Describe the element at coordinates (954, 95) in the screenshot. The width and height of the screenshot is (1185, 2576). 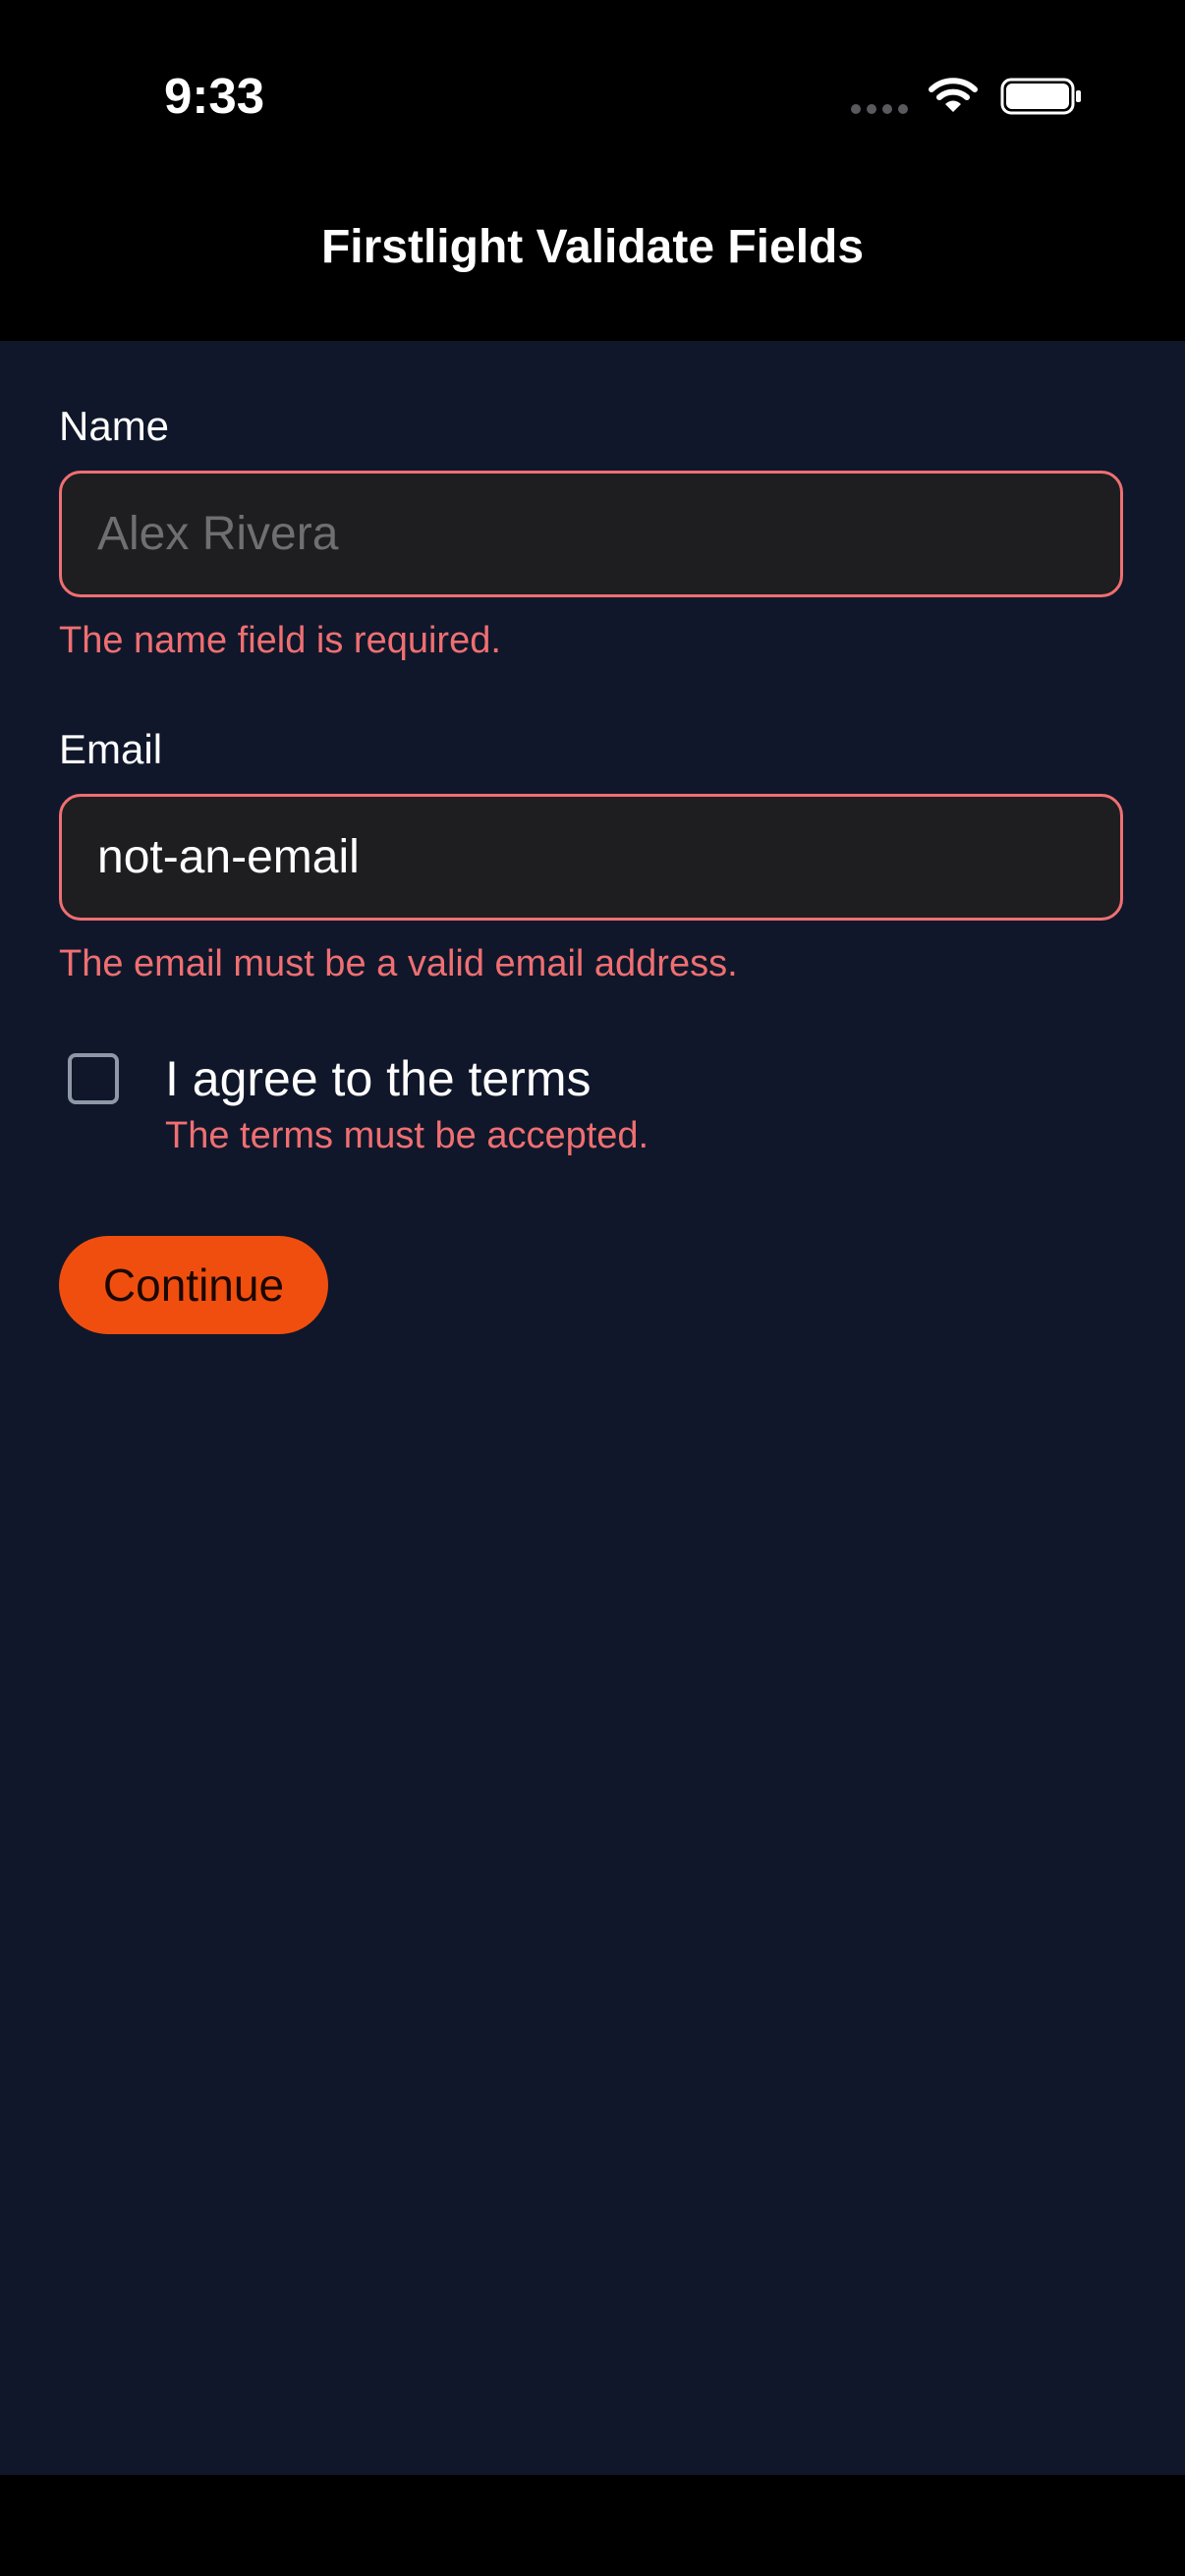
I see `wifi-icon` at that location.